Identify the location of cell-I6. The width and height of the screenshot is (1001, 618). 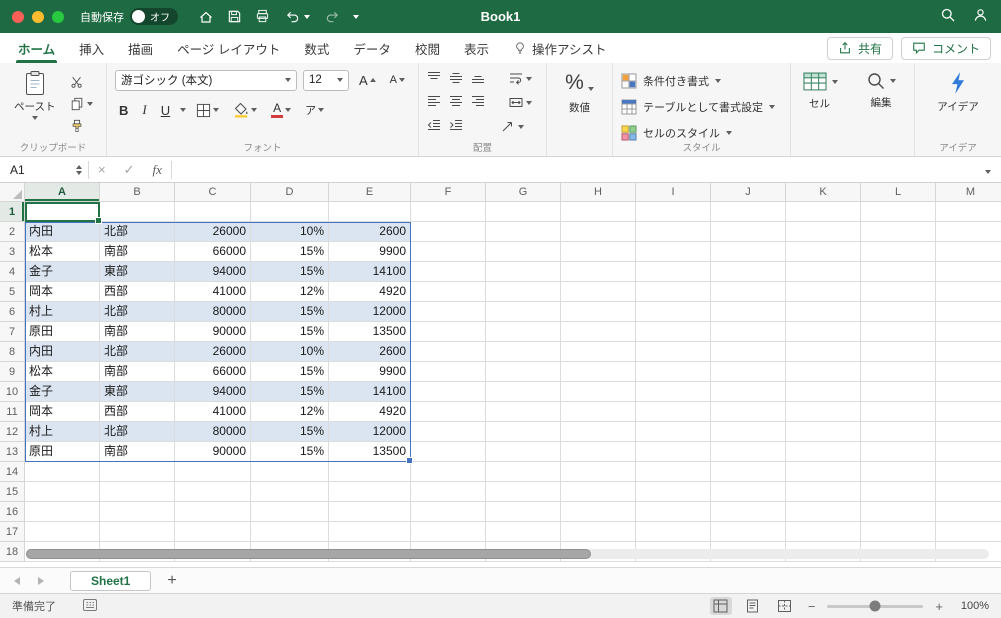
(673, 312).